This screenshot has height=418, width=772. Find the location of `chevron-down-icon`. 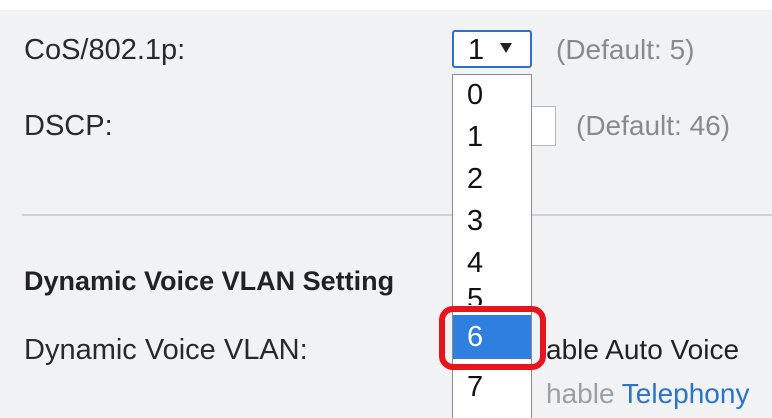

chevron-down-icon is located at coordinates (506, 48).